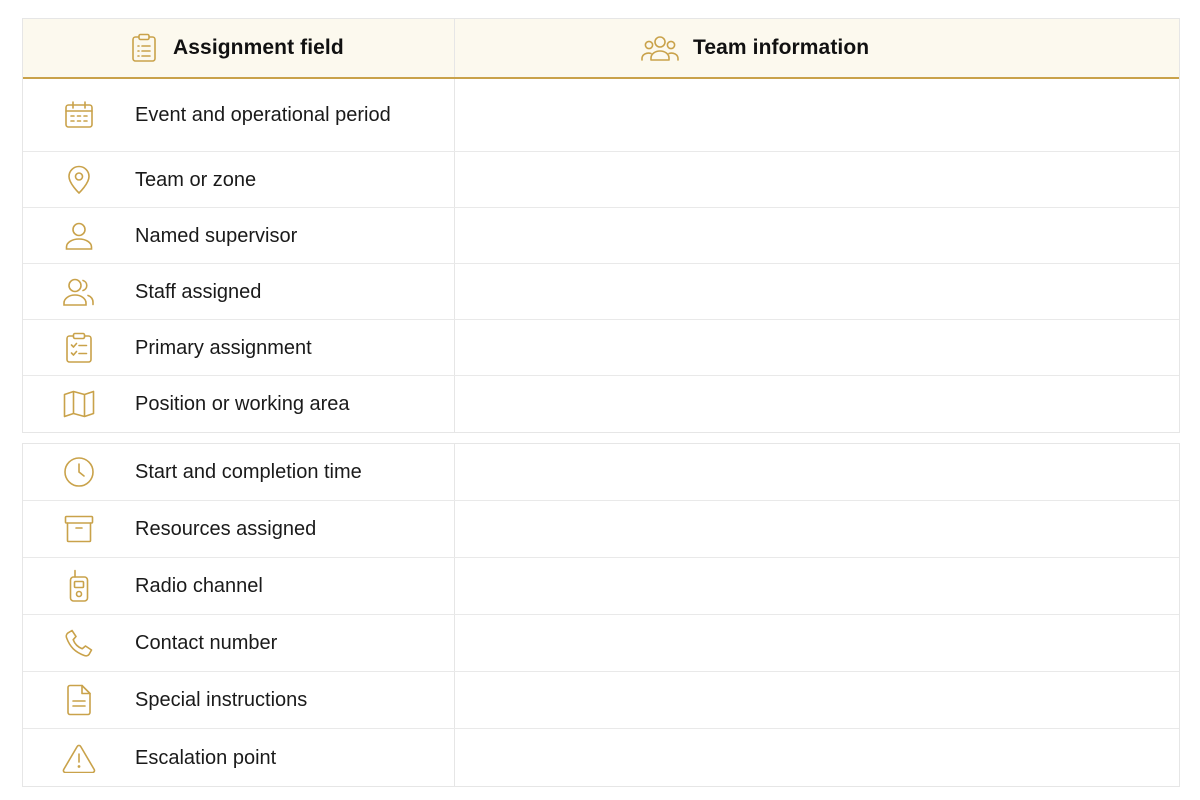 Image resolution: width=1200 pixels, height=800 pixels. I want to click on clock-icon, so click(79, 472).